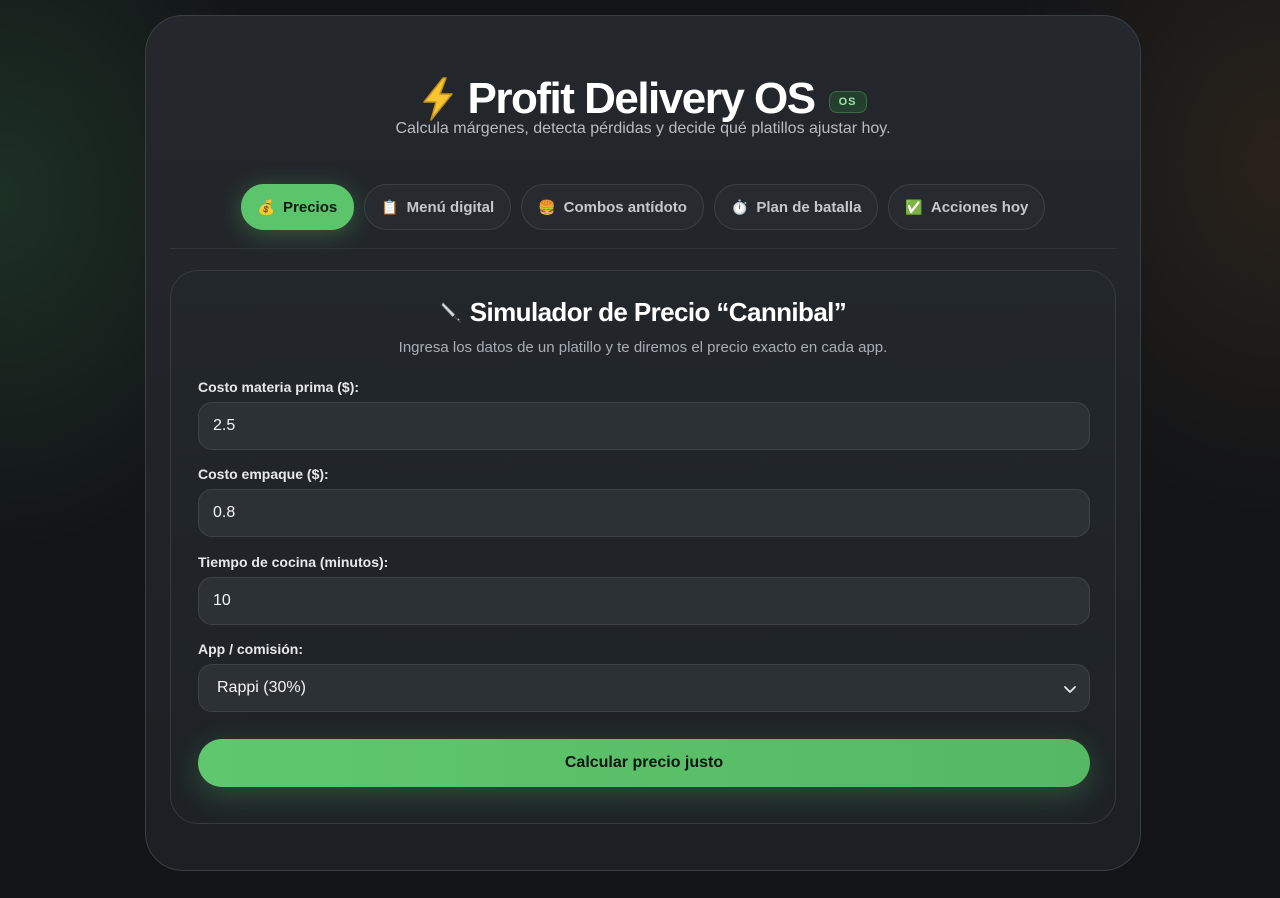  What do you see at coordinates (438, 99) in the screenshot?
I see `lightning-bolt-icon` at bounding box center [438, 99].